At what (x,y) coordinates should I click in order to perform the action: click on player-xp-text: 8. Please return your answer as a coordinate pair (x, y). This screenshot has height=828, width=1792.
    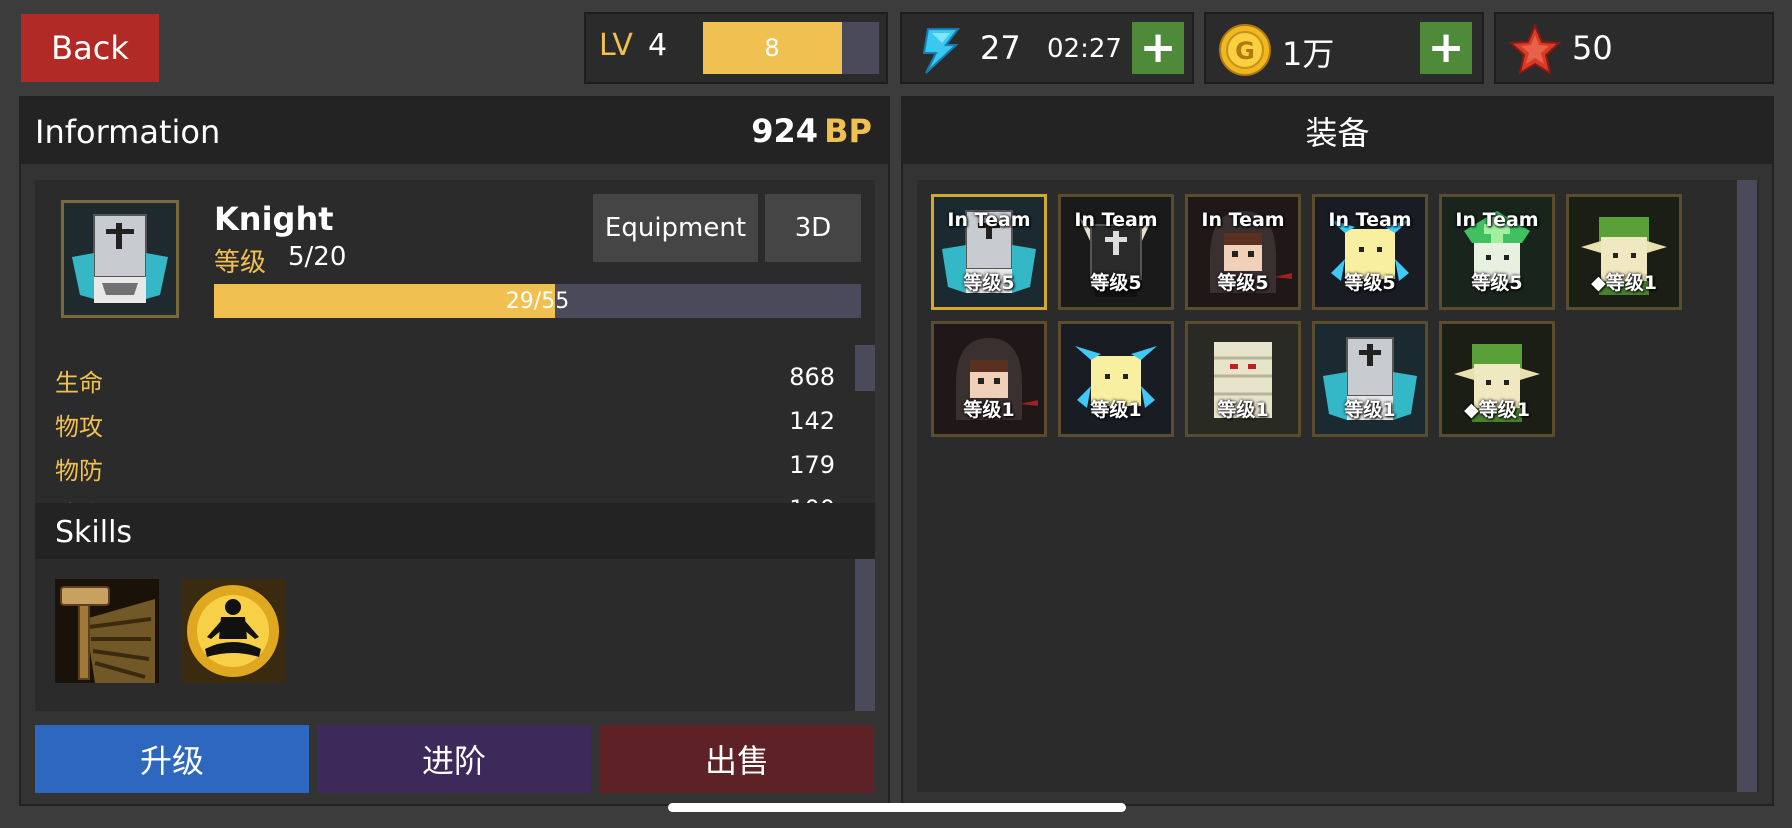
    Looking at the image, I should click on (772, 48).